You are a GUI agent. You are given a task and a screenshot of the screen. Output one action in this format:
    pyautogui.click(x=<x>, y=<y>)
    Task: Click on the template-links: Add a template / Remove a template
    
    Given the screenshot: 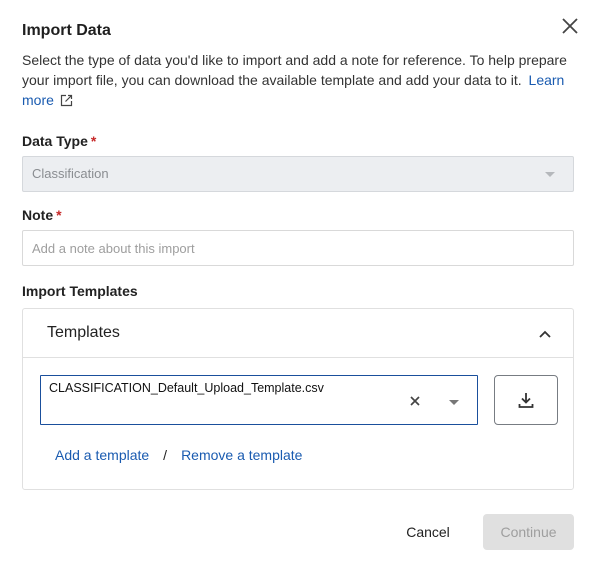 What is the action you would take?
    pyautogui.click(x=178, y=455)
    